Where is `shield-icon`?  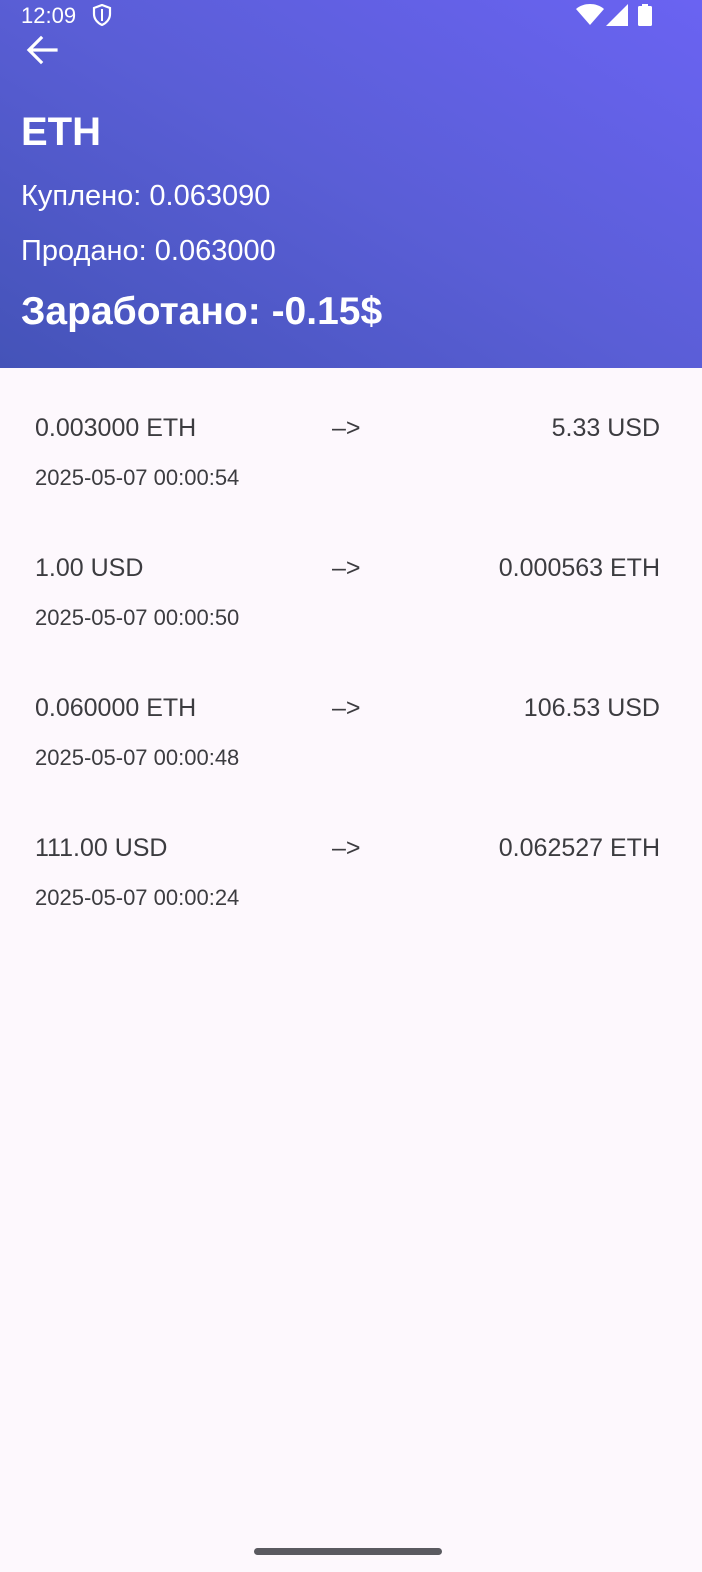 shield-icon is located at coordinates (102, 15).